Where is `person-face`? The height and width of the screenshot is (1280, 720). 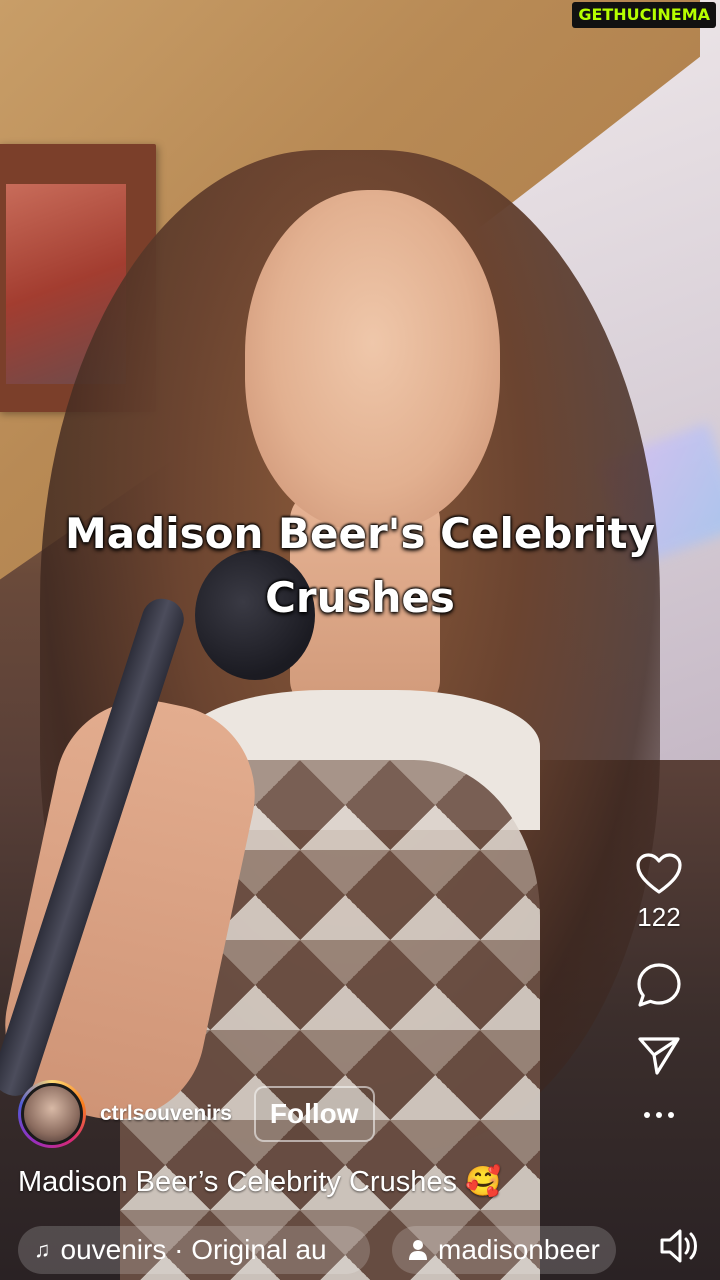 person-face is located at coordinates (372, 360).